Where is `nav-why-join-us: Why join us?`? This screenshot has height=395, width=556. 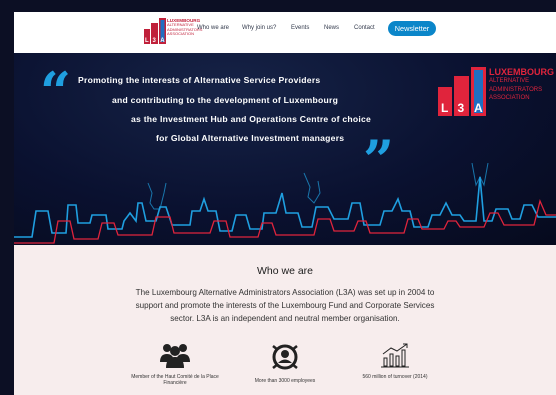
nav-why-join-us: Why join us? is located at coordinates (259, 28).